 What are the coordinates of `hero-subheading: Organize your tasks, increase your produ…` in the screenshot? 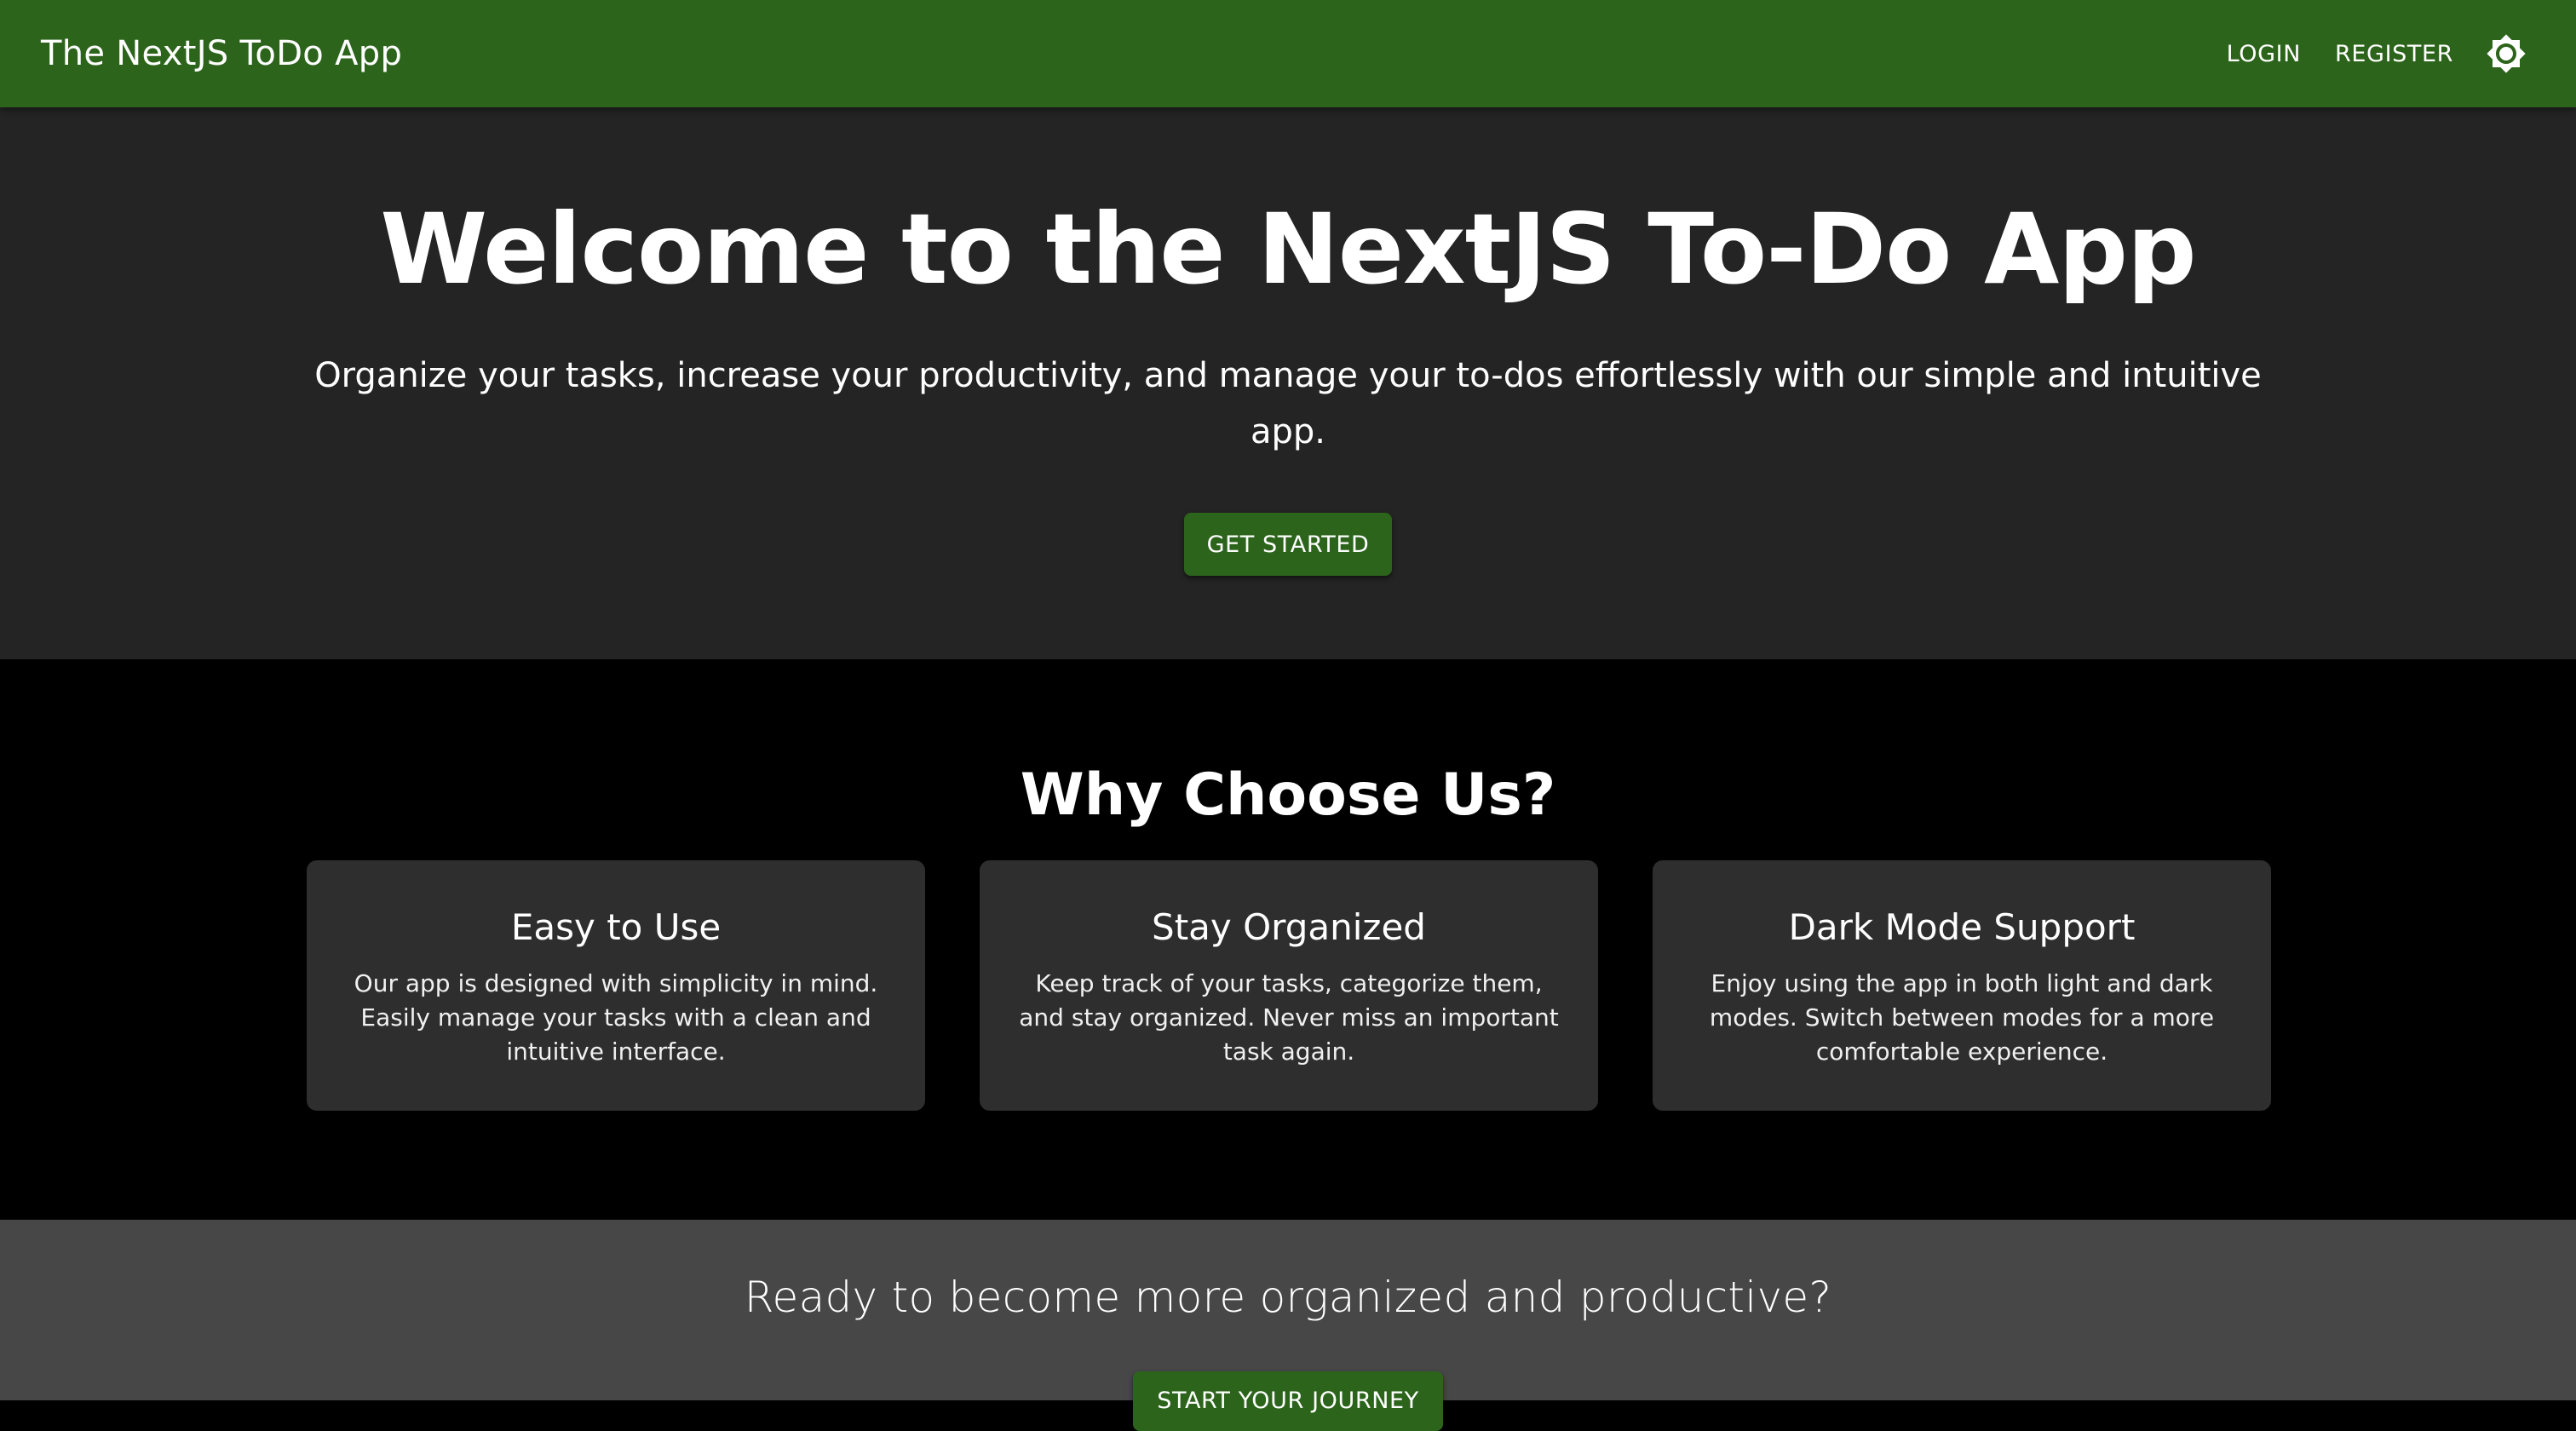 It's located at (1288, 403).